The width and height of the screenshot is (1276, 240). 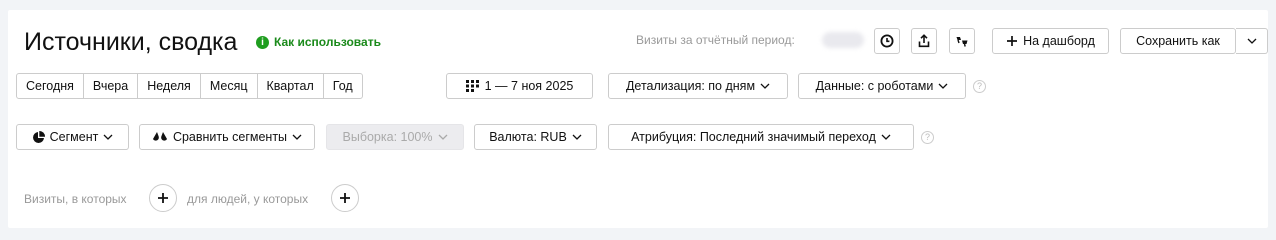 I want to click on export-button, so click(x=924, y=41).